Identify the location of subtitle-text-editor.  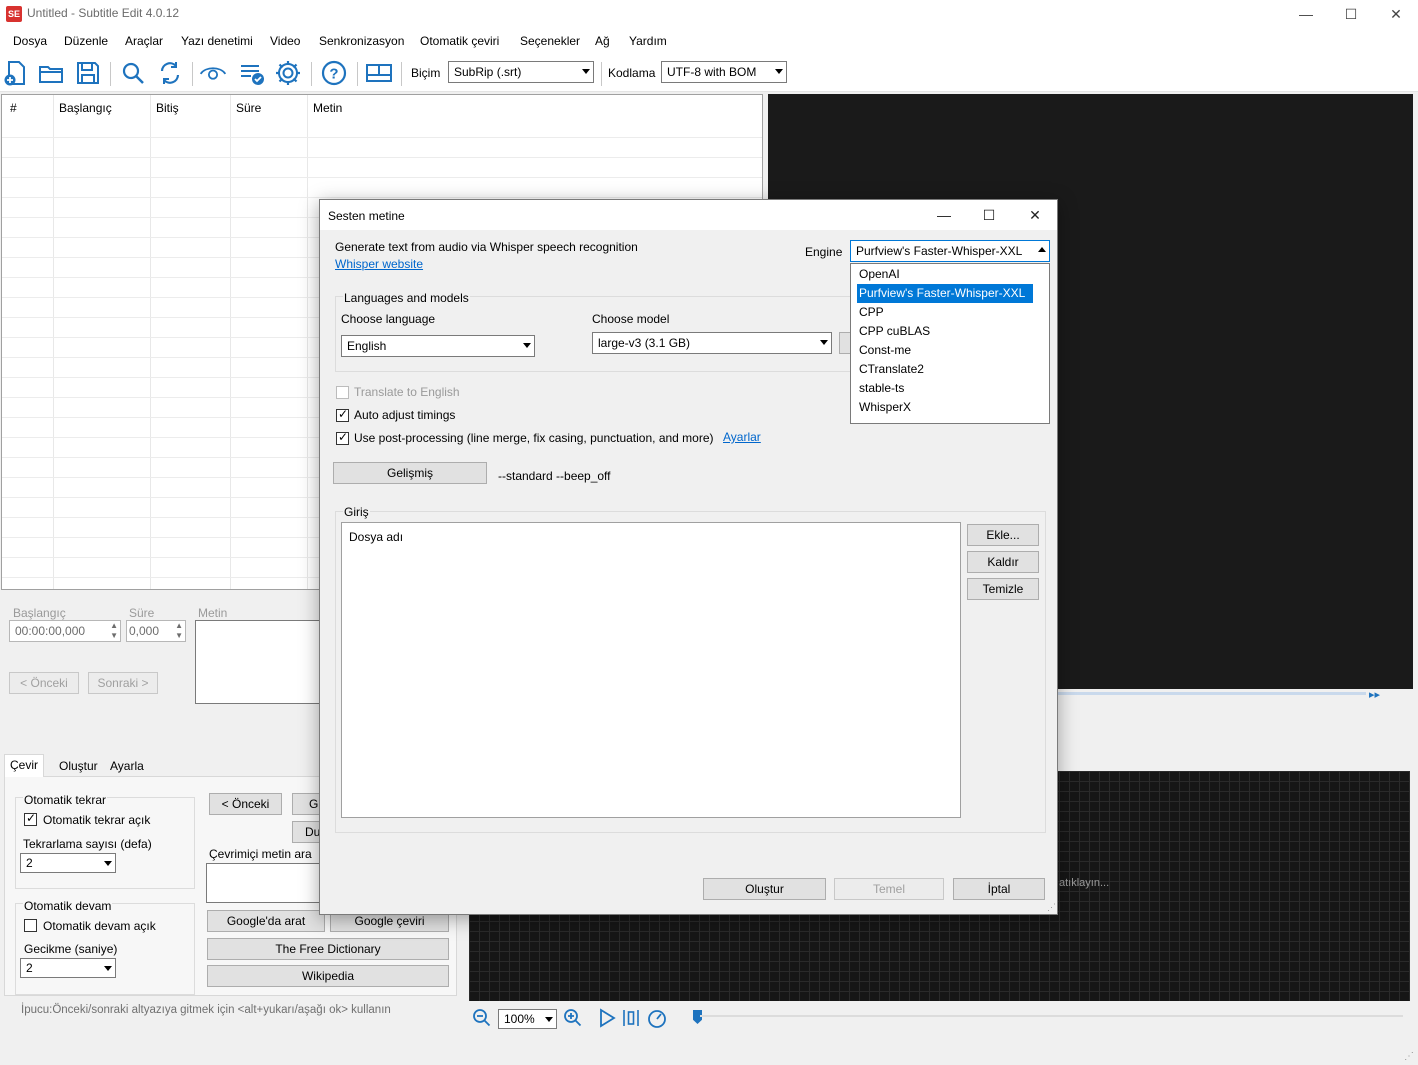
(258, 662).